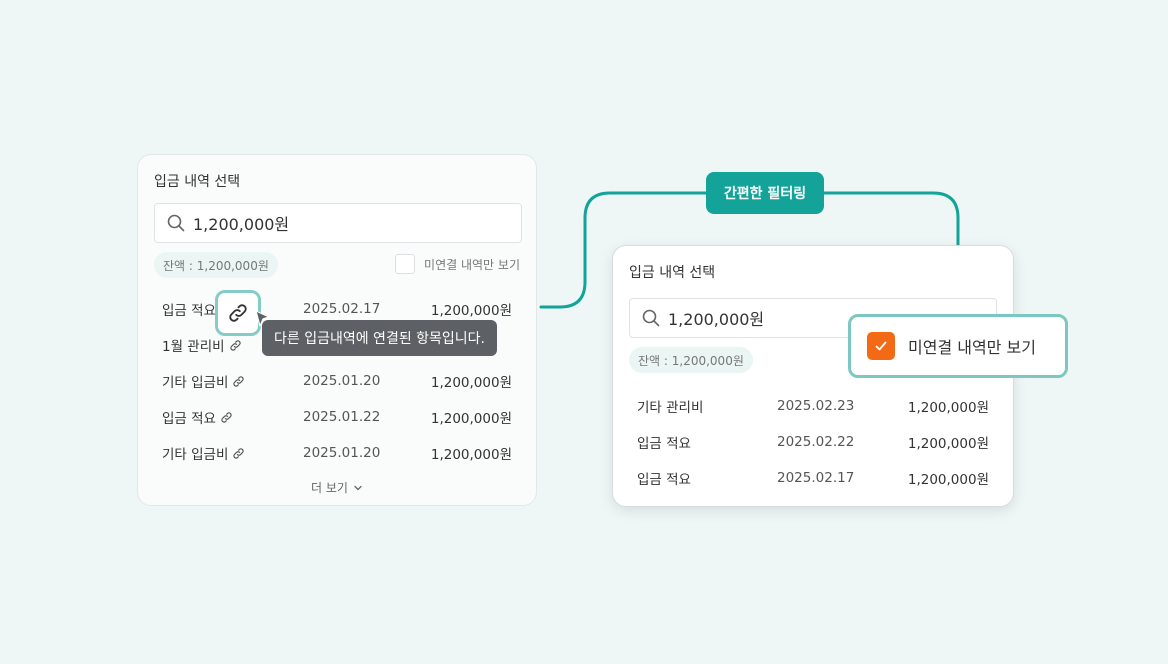 This screenshot has width=1168, height=664. I want to click on unlinked-only-filter: 미연결 내역만 보기, so click(457, 264).